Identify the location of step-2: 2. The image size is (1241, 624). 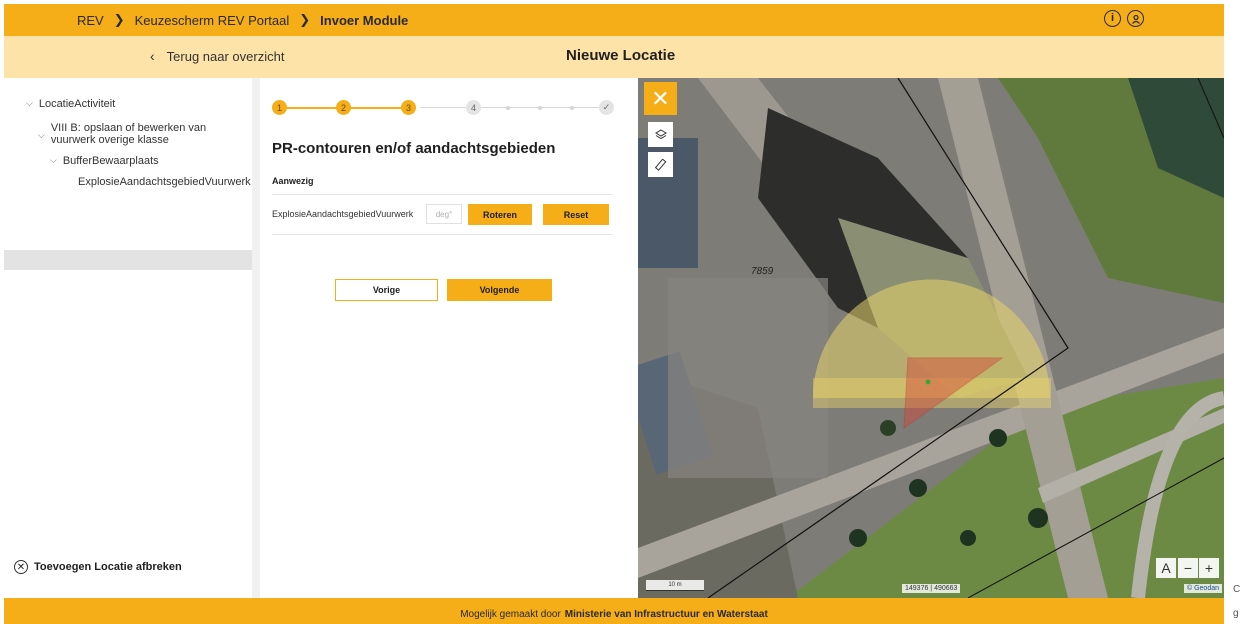
(343, 107).